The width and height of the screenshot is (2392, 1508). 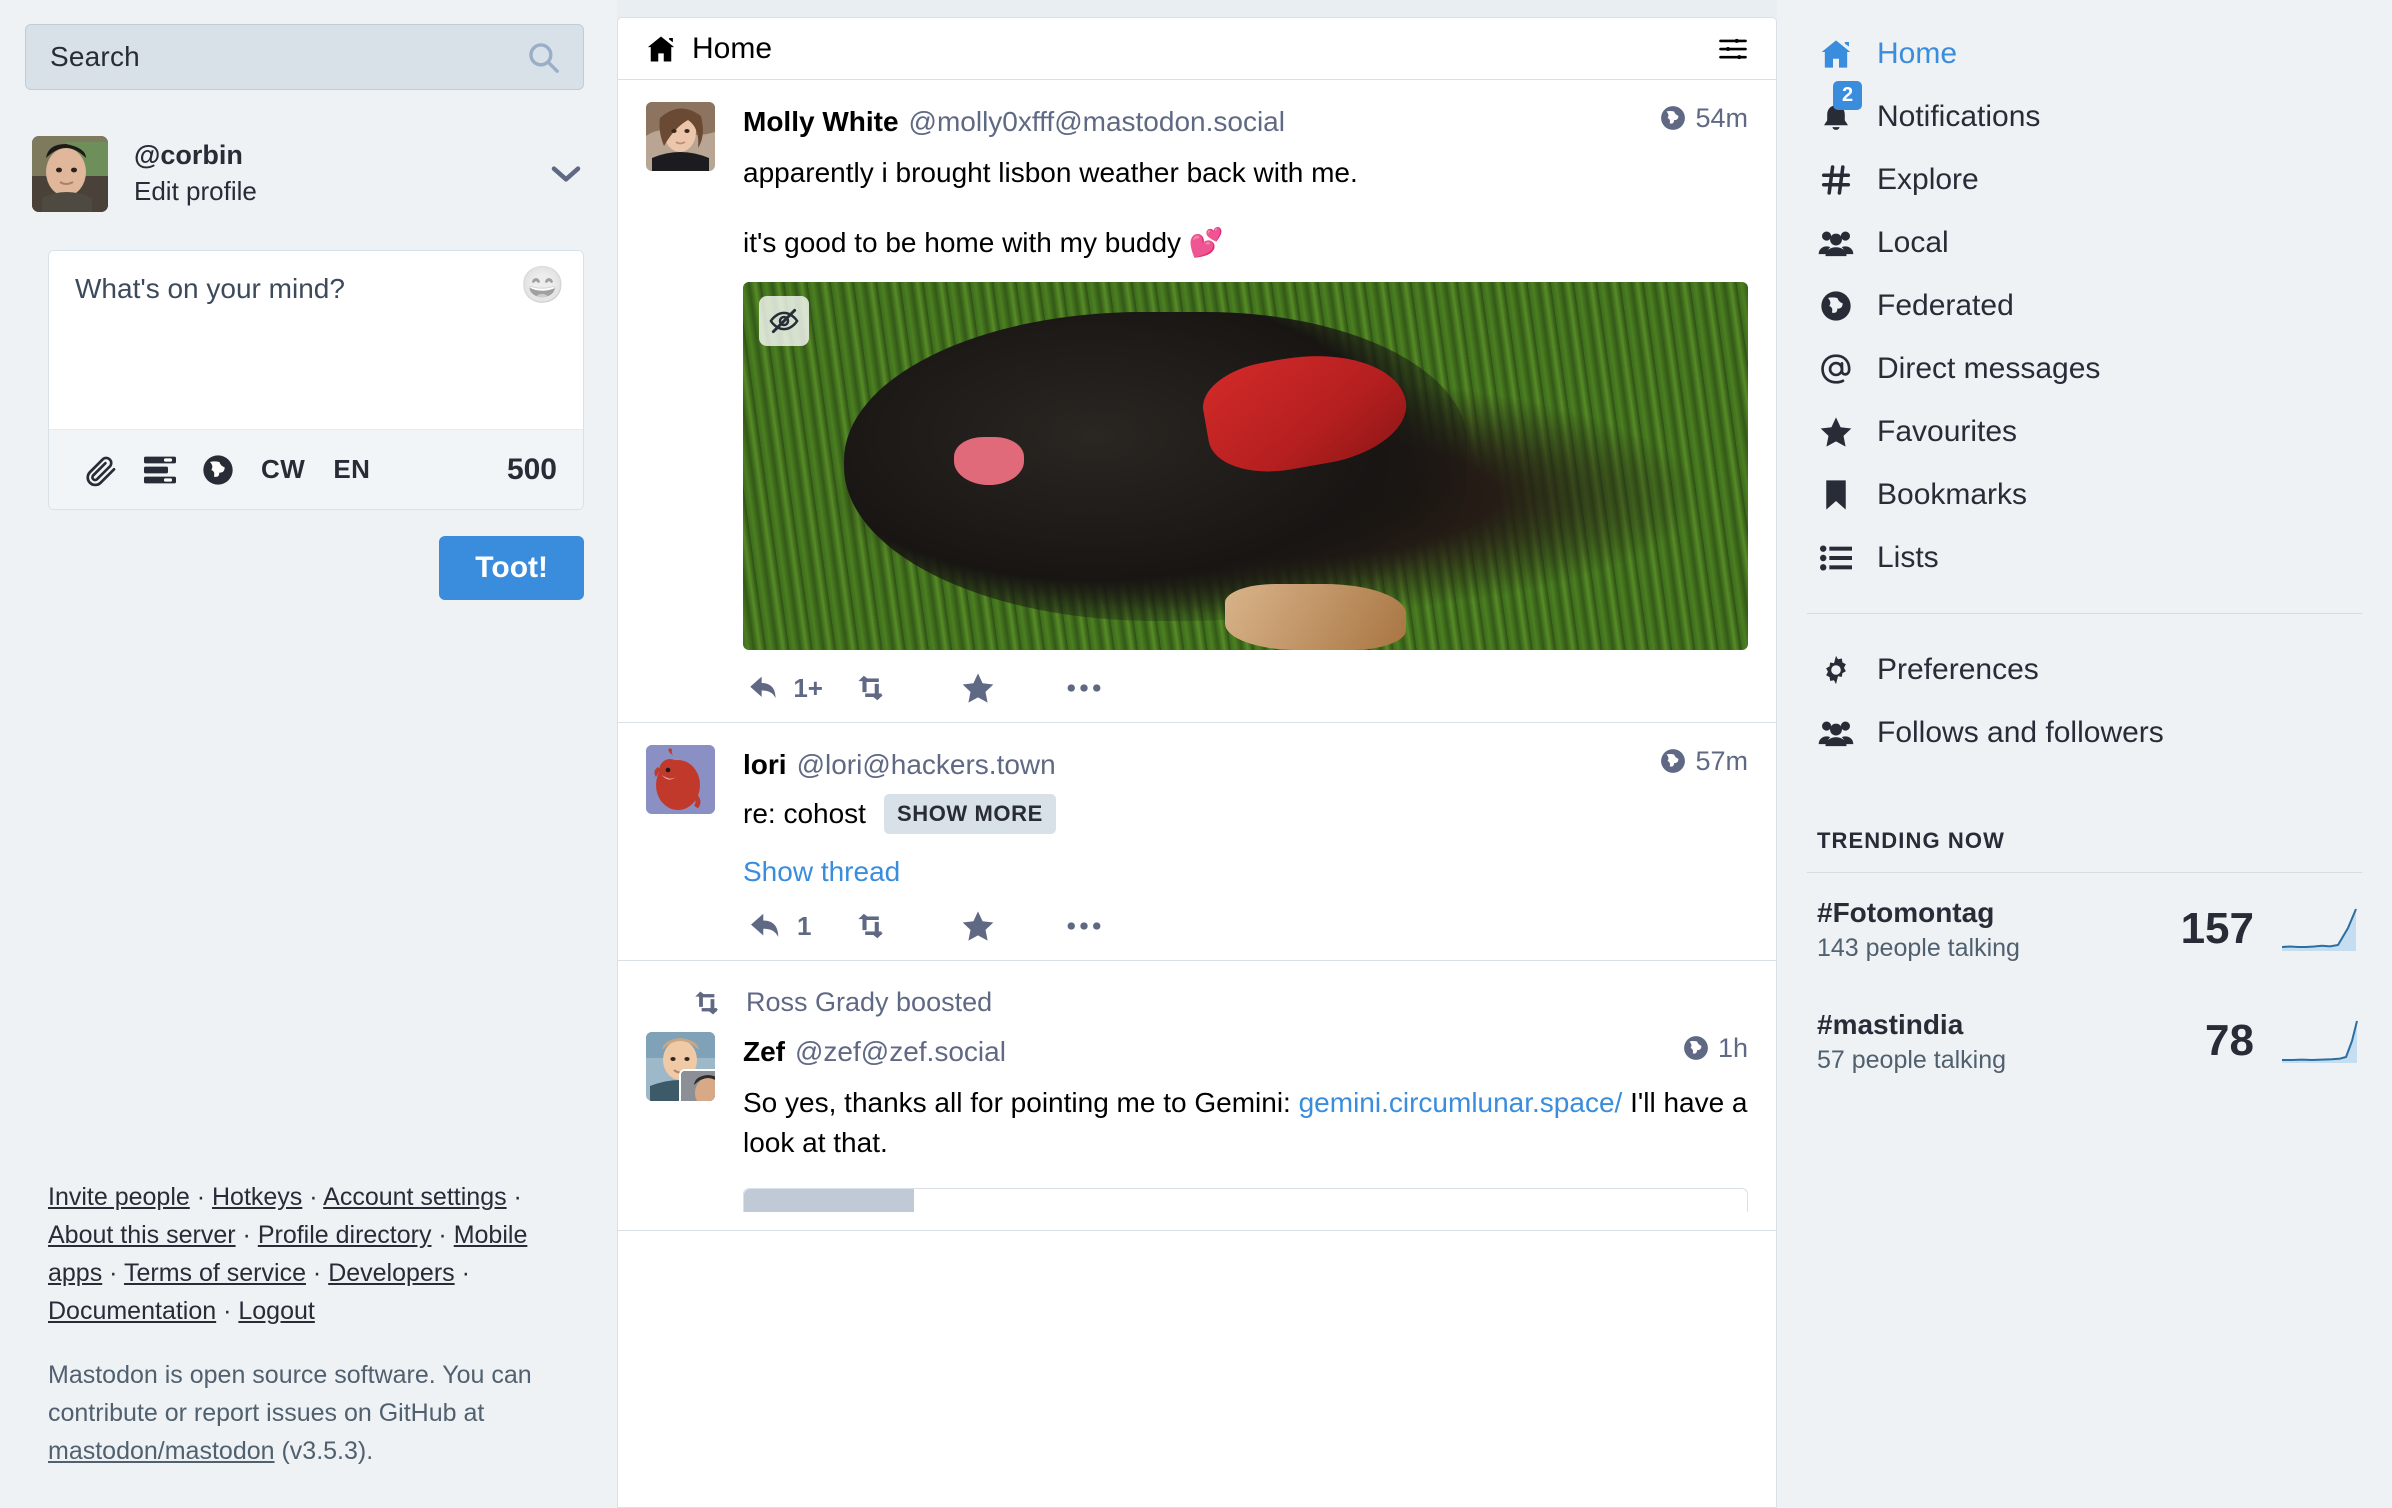 I want to click on compose-textarea: What's on your mind? 😄, so click(x=316, y=340).